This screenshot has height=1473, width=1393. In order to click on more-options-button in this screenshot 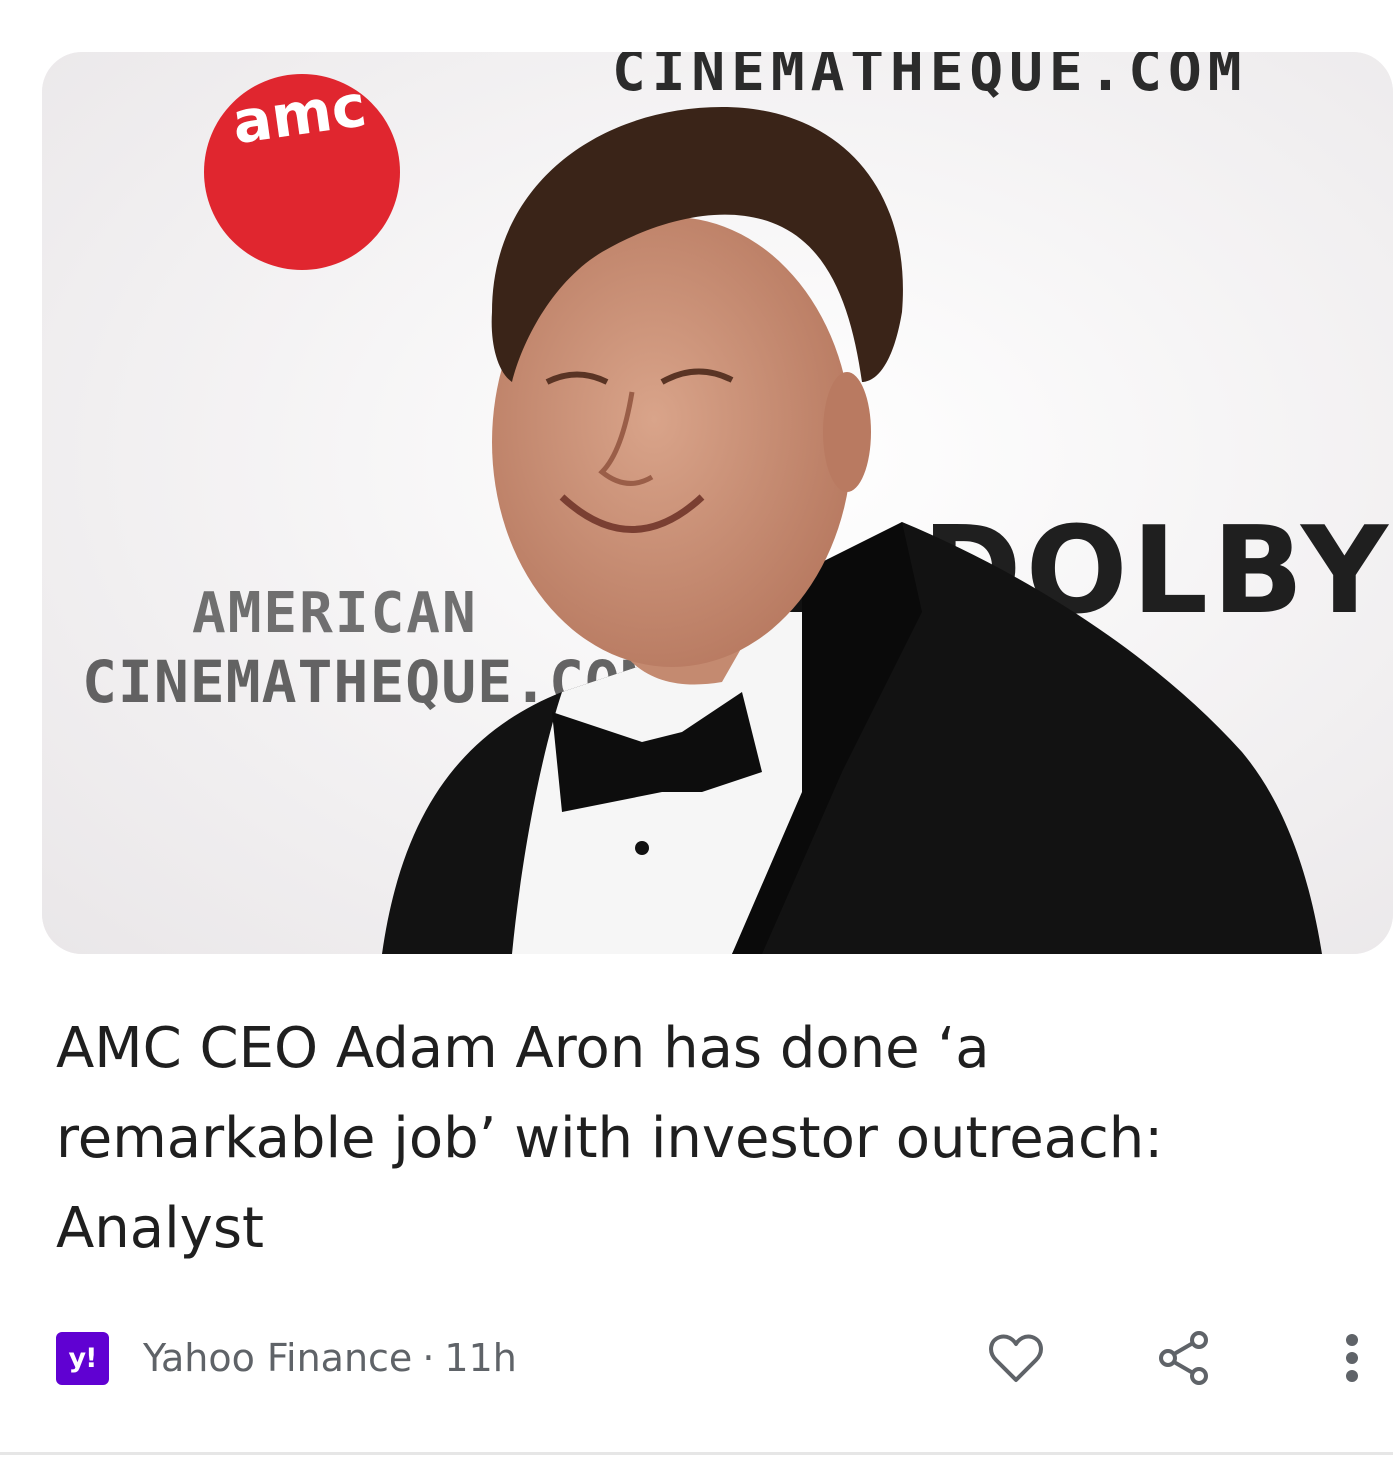, I will do `click(1352, 1358)`.